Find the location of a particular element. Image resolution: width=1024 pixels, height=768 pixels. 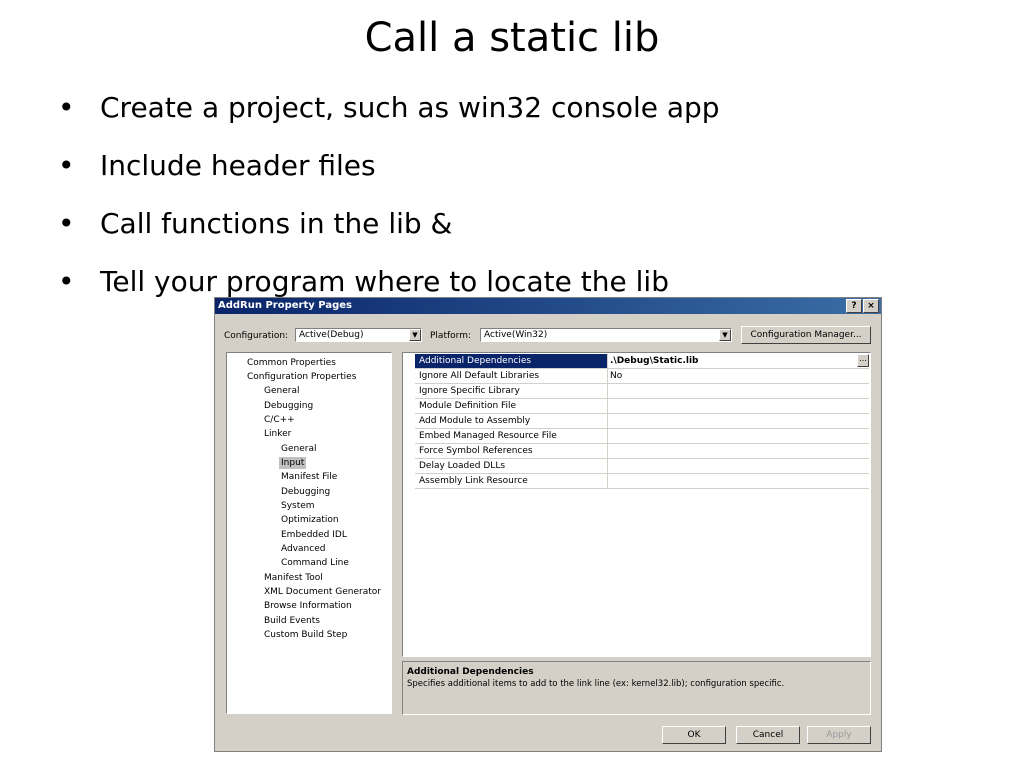

property-name: Additional Dependencies is located at coordinates (511, 361).